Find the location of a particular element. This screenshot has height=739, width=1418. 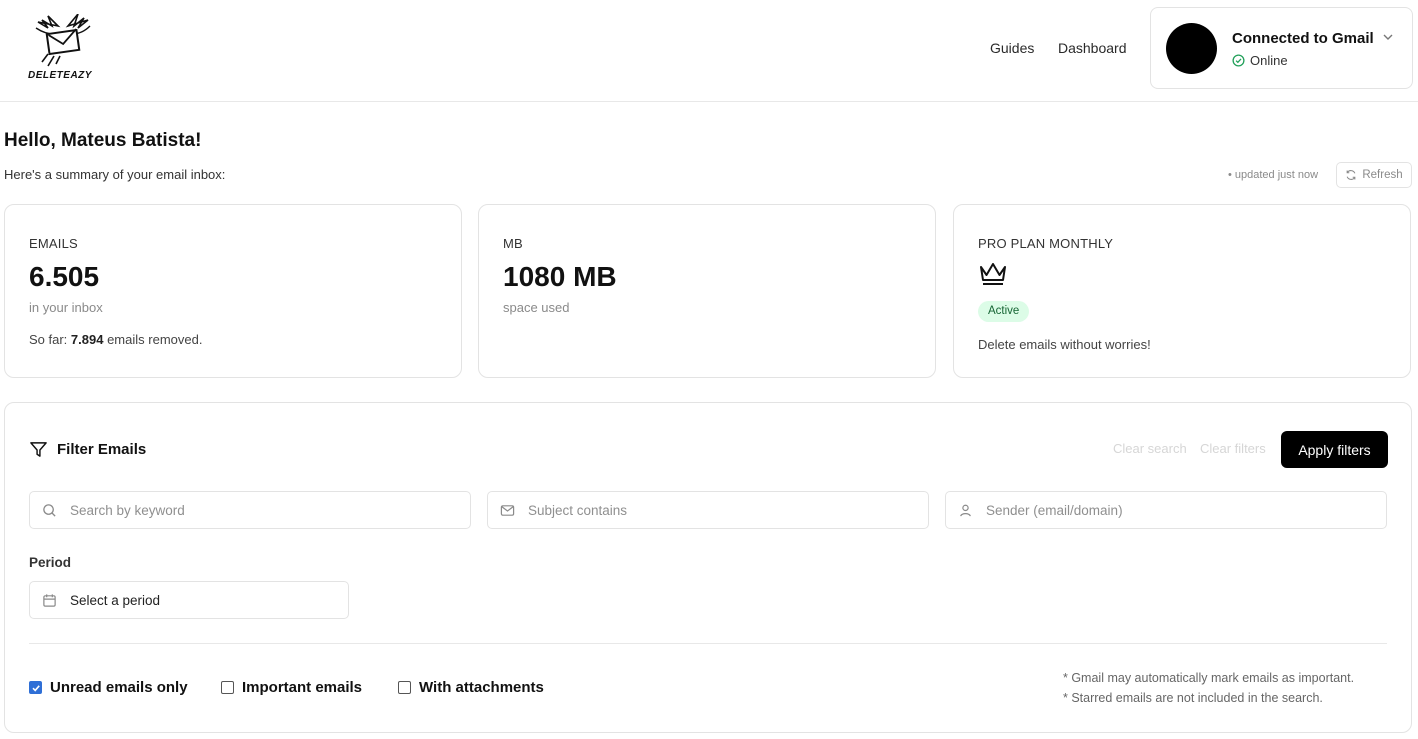

deleteazy-logo: DELETEAZY is located at coordinates (63, 50).